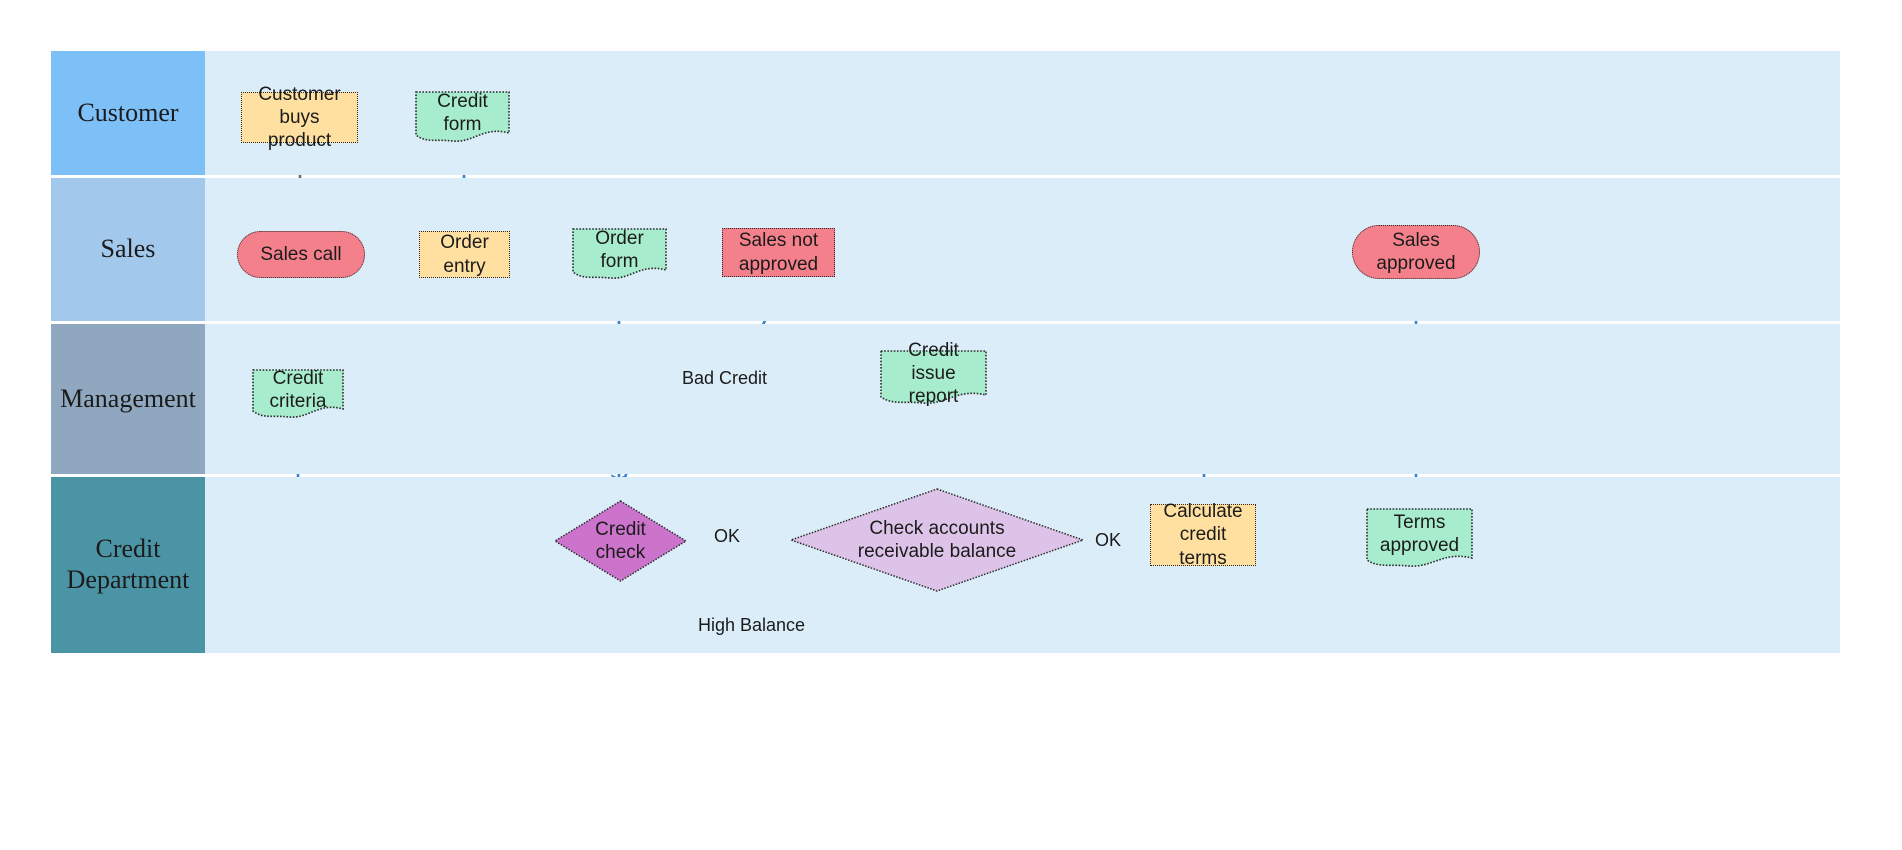 This screenshot has width=1902, height=850. I want to click on node-label: Sales not approved, so click(778, 252).